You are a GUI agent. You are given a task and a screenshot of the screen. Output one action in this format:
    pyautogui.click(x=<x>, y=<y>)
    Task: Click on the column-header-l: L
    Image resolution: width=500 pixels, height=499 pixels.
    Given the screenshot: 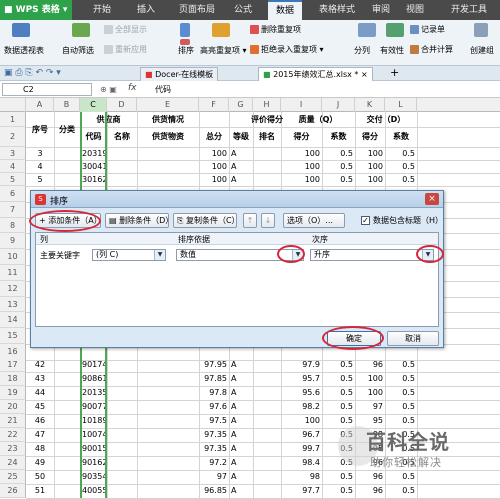 What is the action you would take?
    pyautogui.click(x=401, y=105)
    